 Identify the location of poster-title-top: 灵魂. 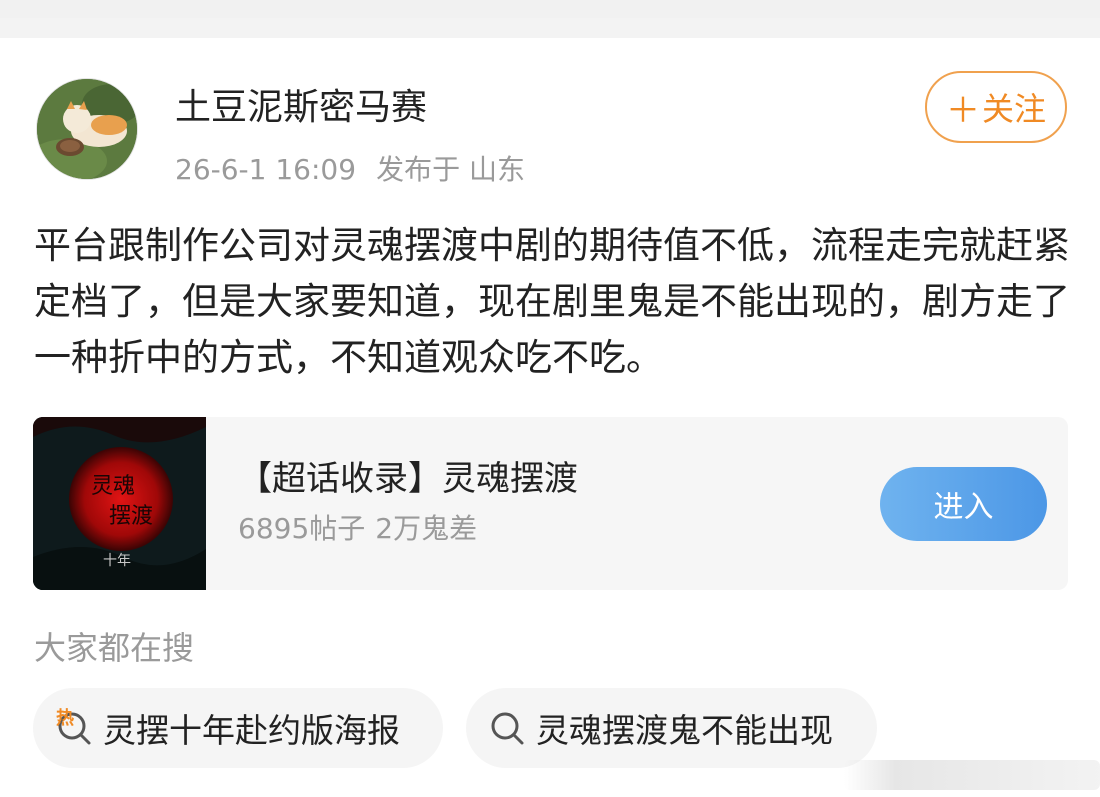
(113, 486).